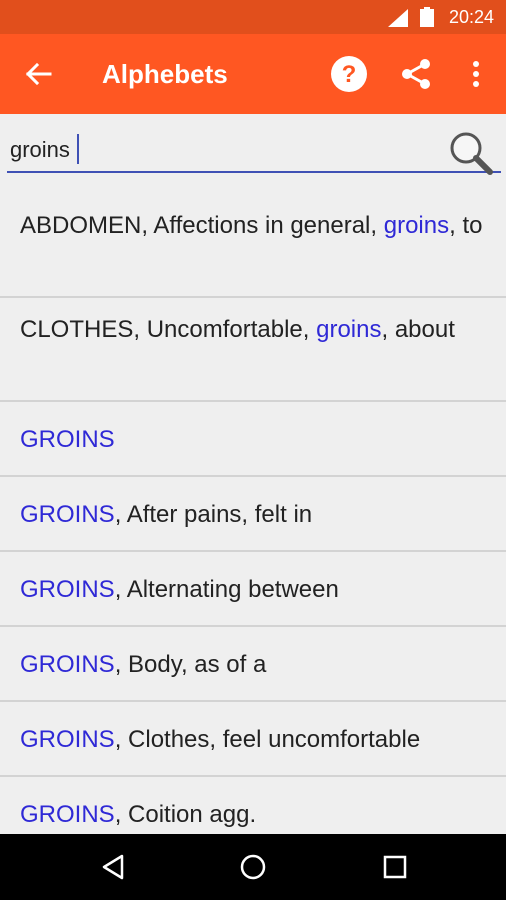 The image size is (506, 900). Describe the element at coordinates (471, 17) in the screenshot. I see `clock: 20:24` at that location.